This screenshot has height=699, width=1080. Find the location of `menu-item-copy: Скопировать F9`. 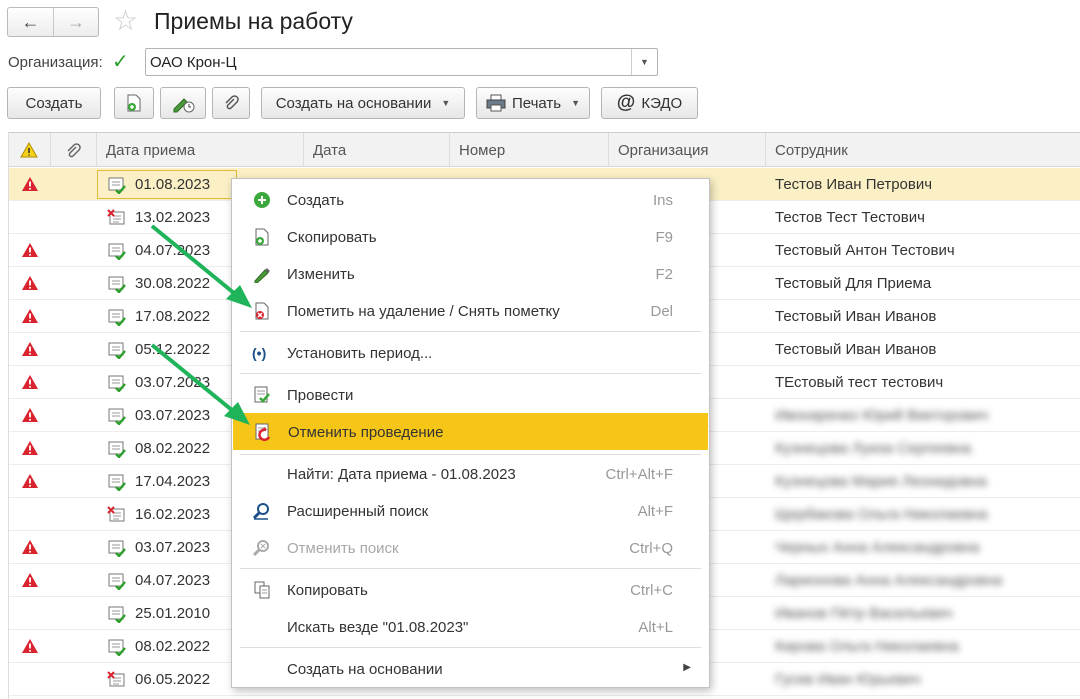

menu-item-copy: Скопировать F9 is located at coordinates (470, 236).